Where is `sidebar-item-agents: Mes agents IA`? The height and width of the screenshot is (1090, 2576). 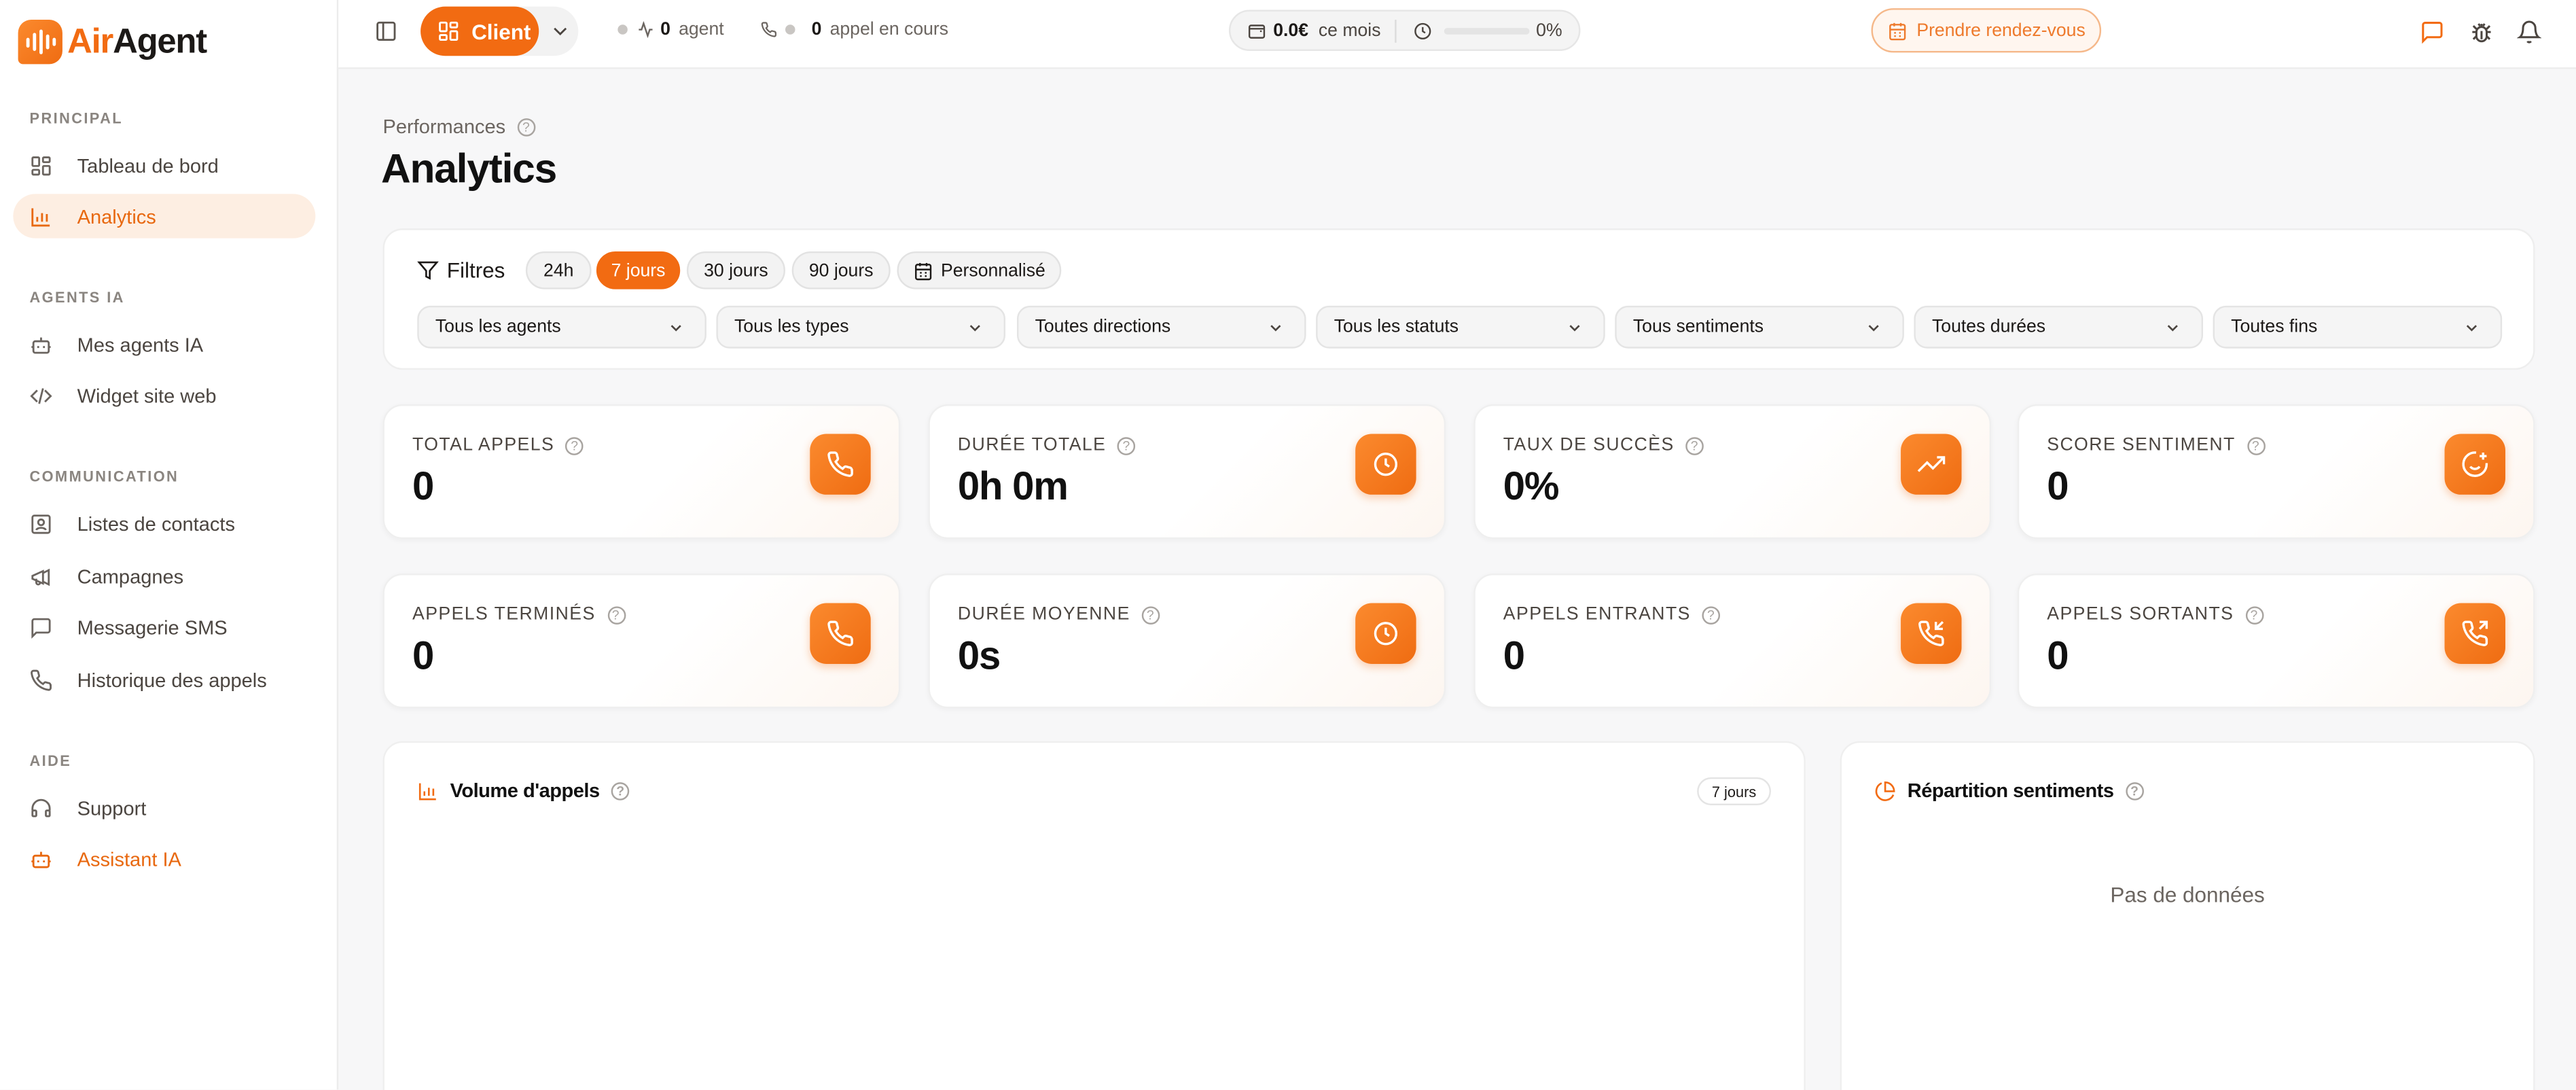 sidebar-item-agents: Mes agents IA is located at coordinates (164, 344).